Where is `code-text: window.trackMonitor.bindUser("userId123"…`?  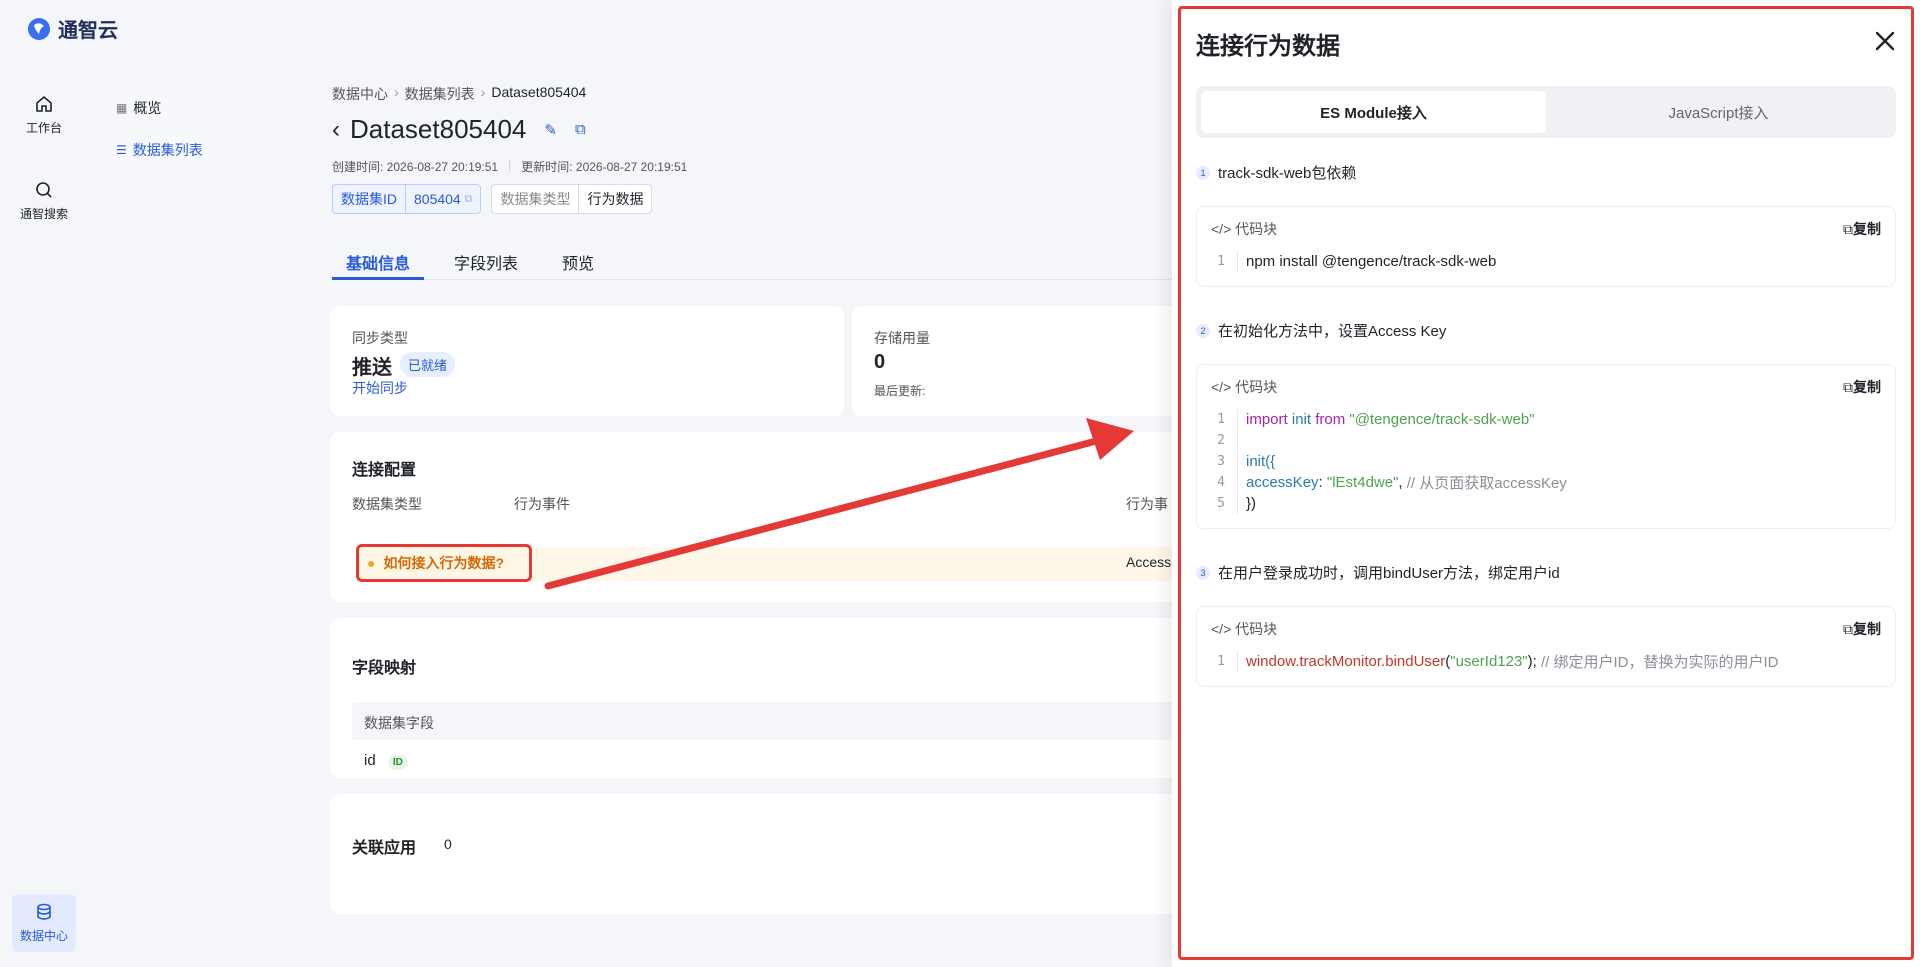 code-text: window.trackMonitor.bindUser("userId123"… is located at coordinates (1508, 661).